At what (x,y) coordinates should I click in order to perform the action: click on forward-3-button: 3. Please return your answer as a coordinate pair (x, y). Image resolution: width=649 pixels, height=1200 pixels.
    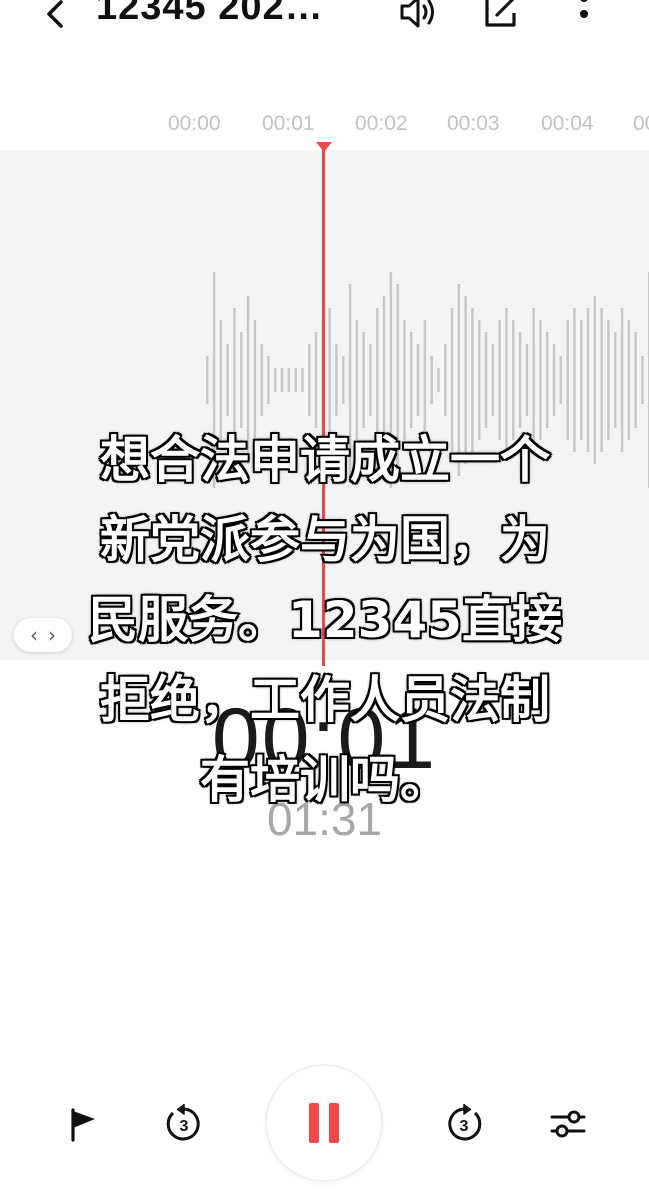
    Looking at the image, I should click on (464, 1124).